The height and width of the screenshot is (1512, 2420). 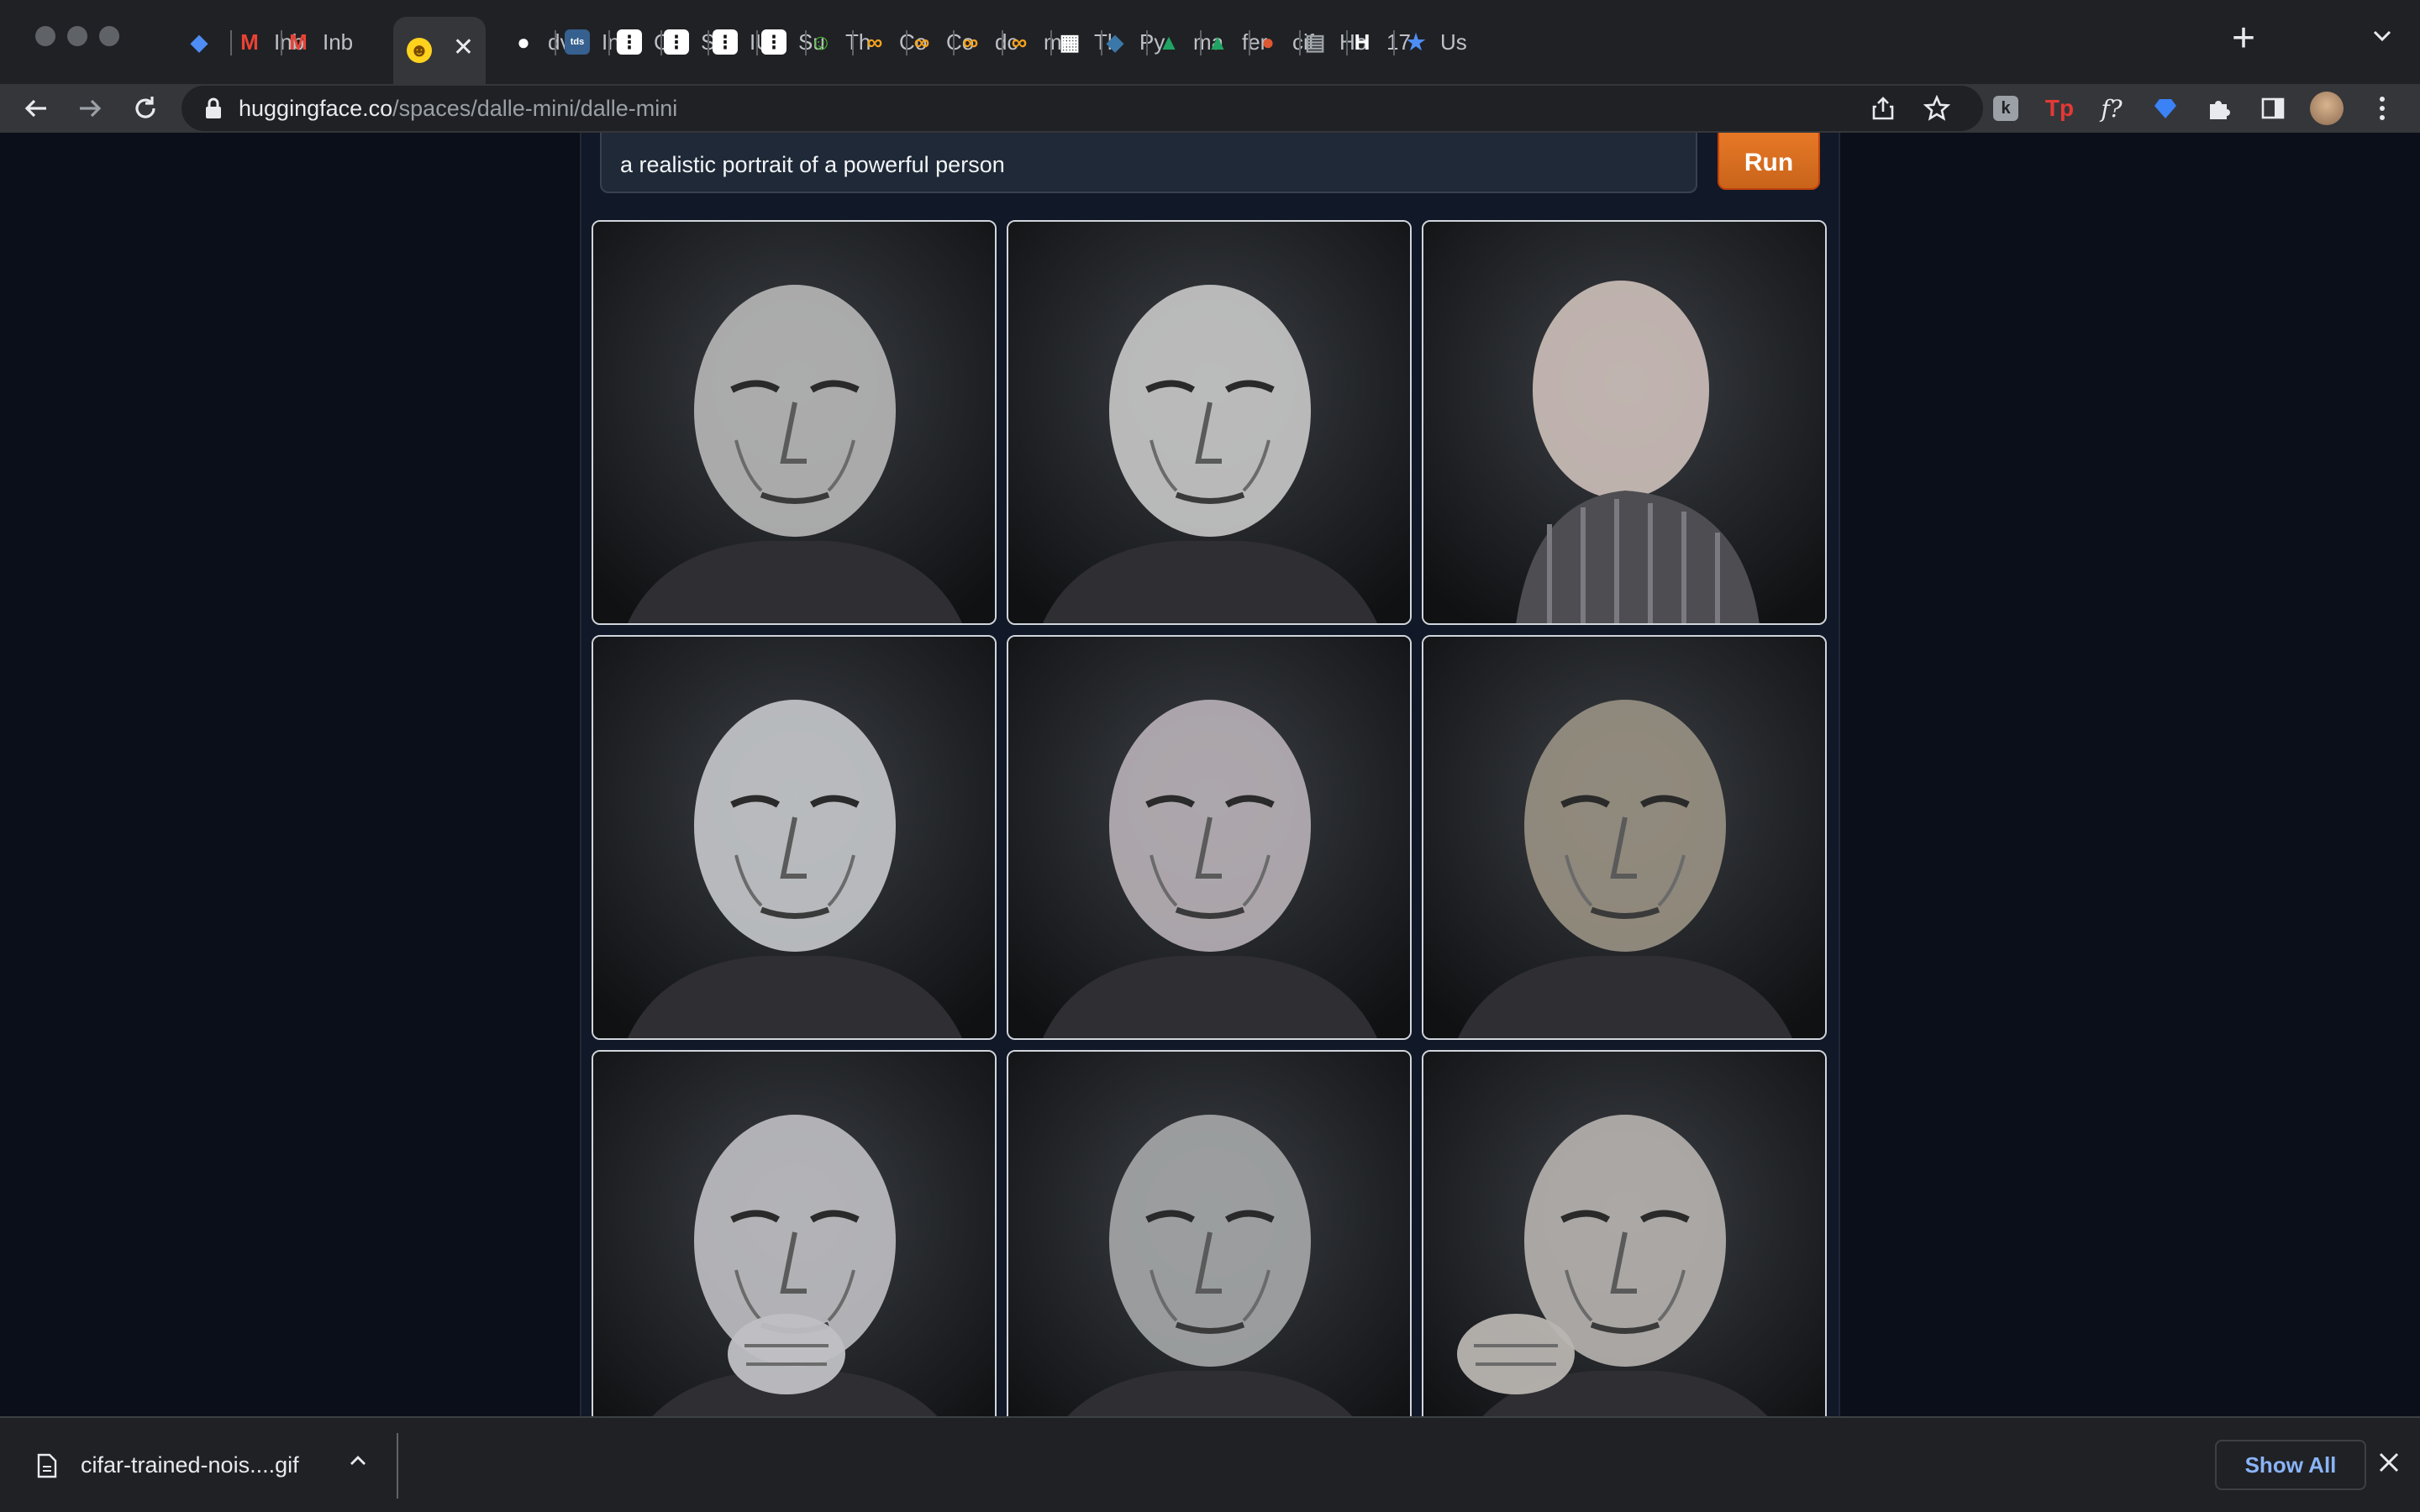 I want to click on browser-tab: ☻ ✕, so click(x=439, y=50).